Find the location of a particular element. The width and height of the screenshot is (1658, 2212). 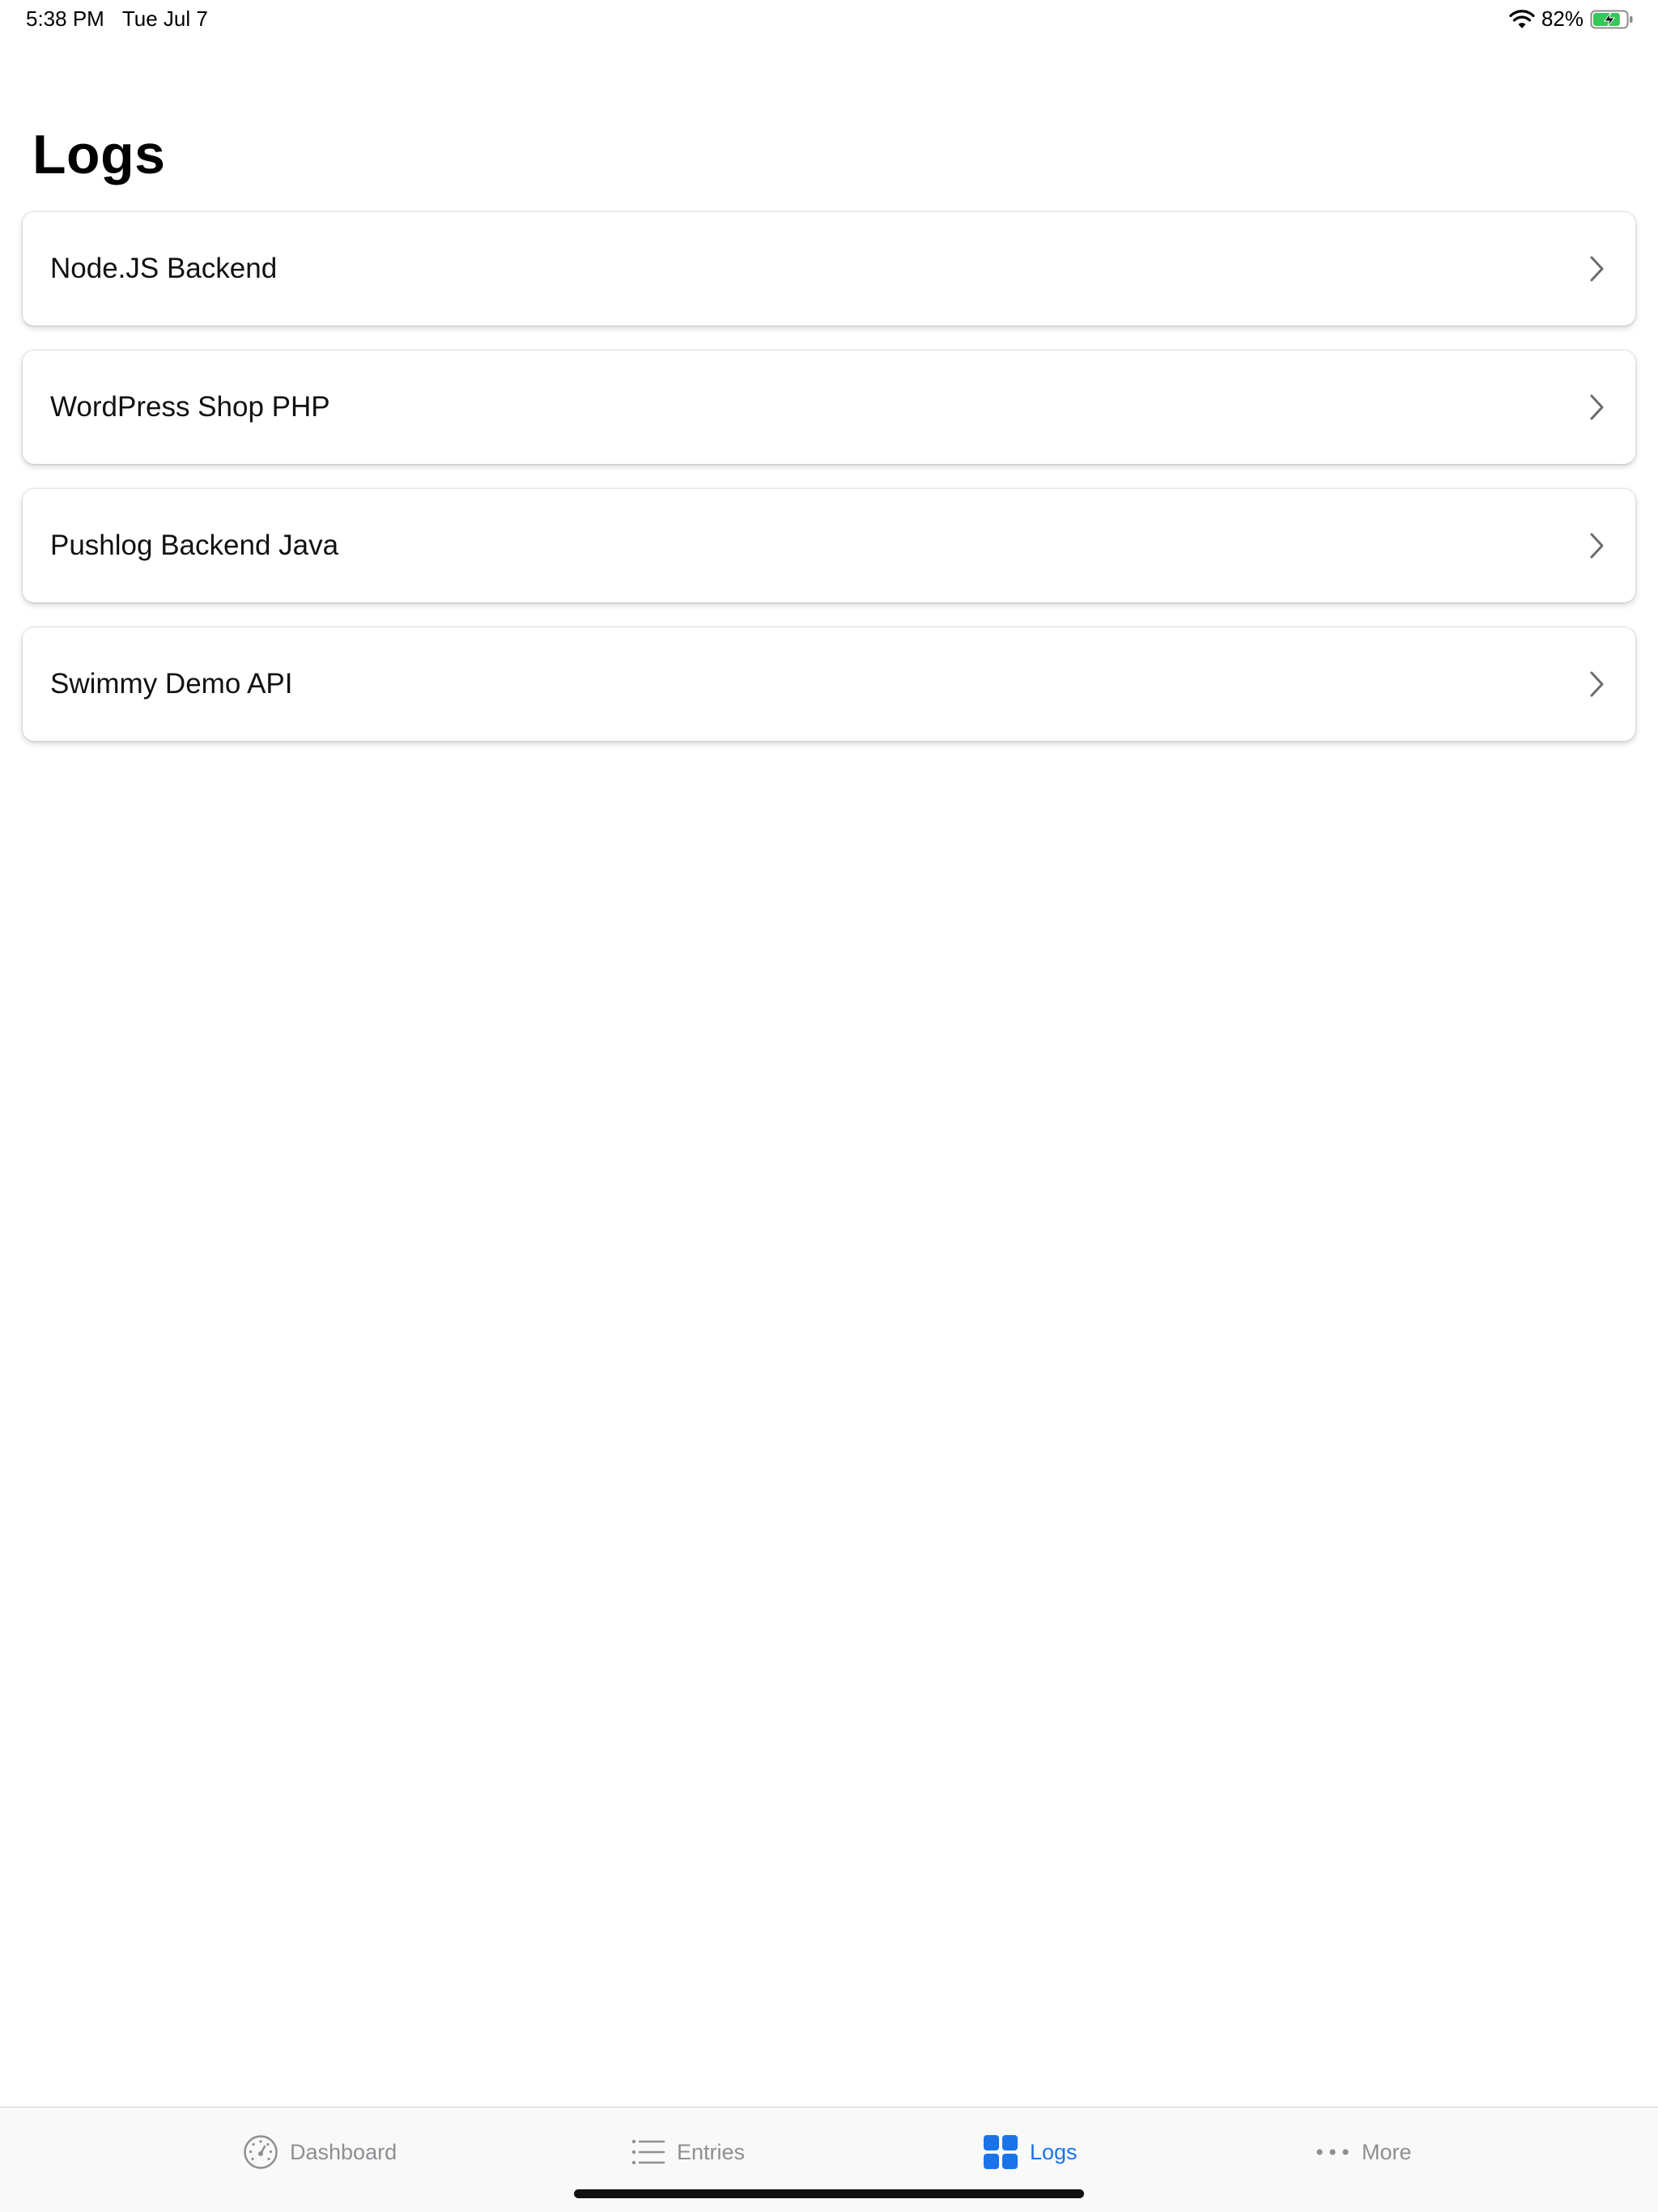

grid-icon is located at coordinates (1001, 2152).